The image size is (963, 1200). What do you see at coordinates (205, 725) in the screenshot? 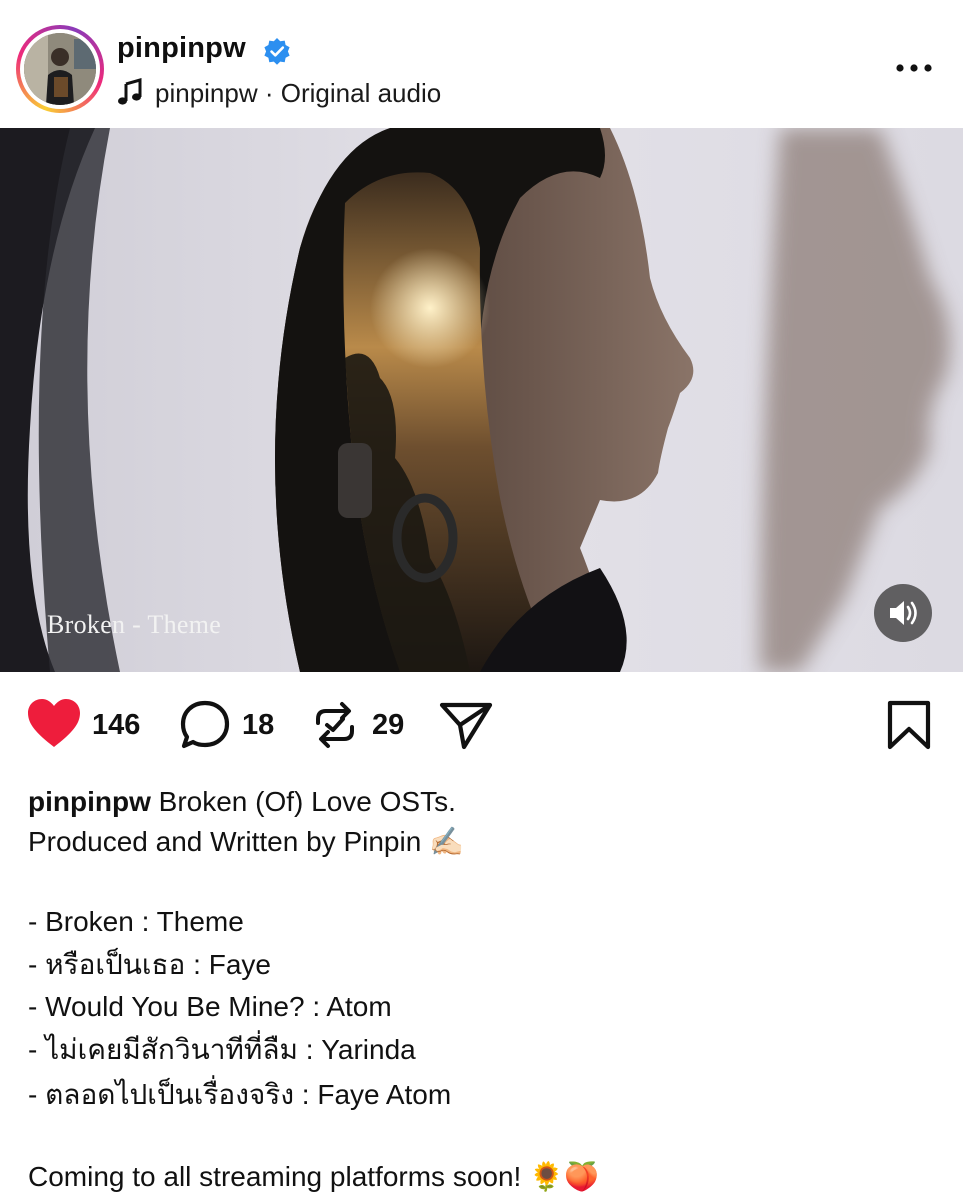
I see `comment-icon` at bounding box center [205, 725].